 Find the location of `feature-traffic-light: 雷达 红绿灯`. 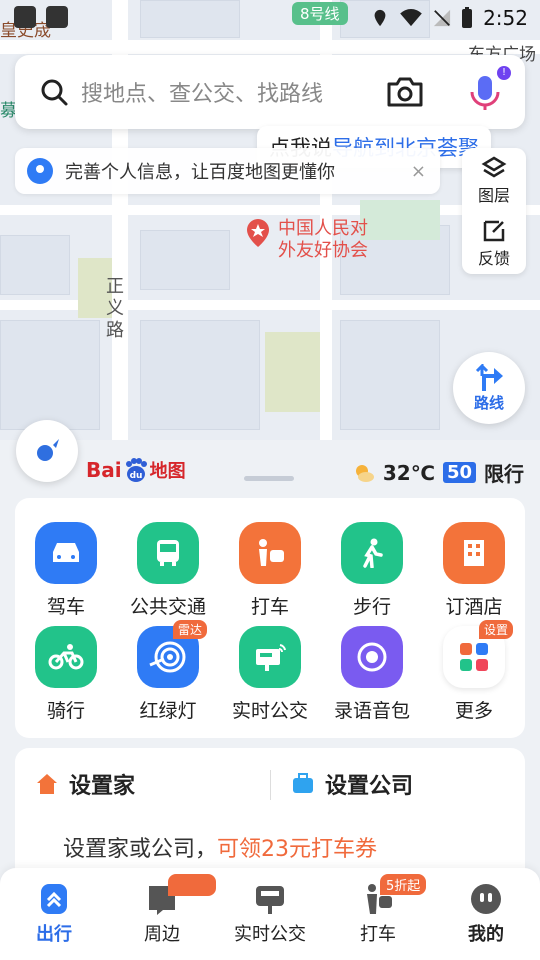

feature-traffic-light: 雷达 红绿灯 is located at coordinates (168, 678).